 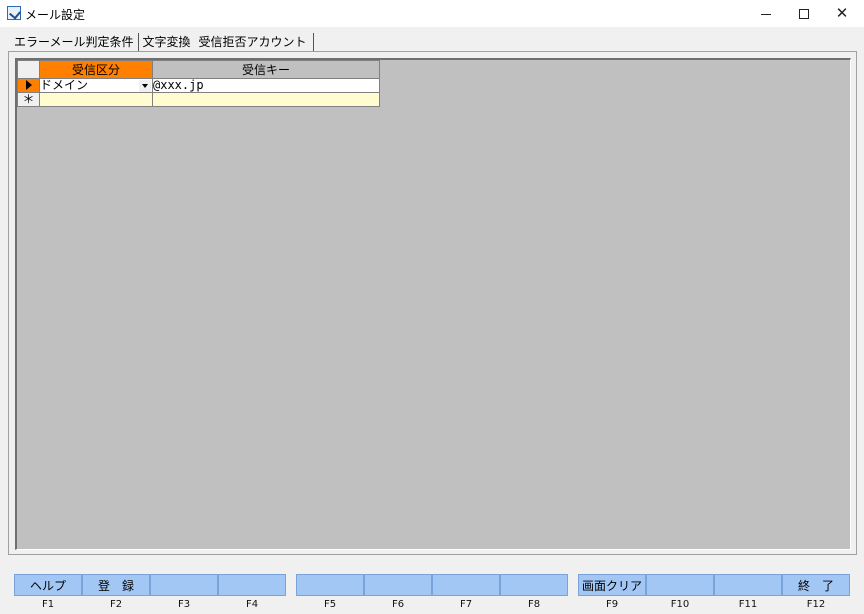 I want to click on f3-button, so click(x=184, y=585).